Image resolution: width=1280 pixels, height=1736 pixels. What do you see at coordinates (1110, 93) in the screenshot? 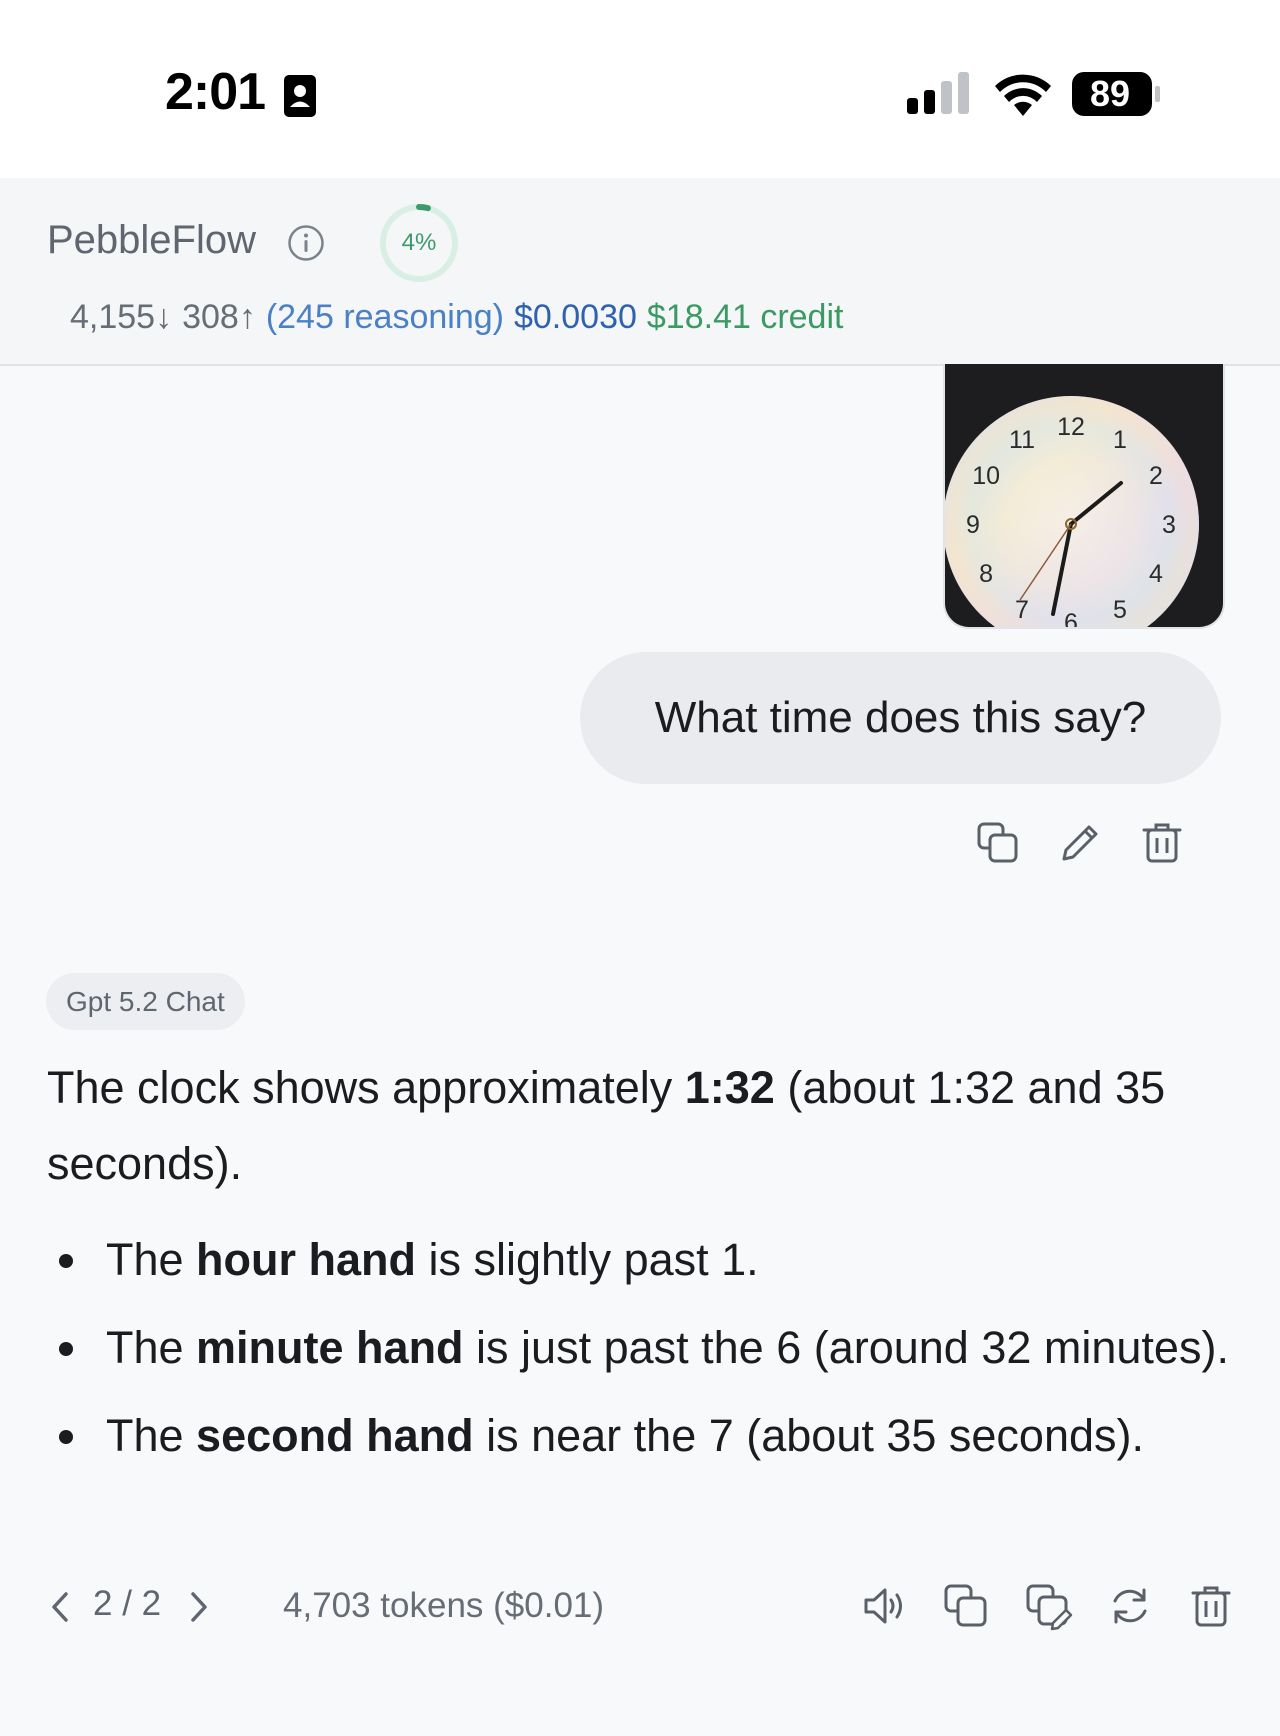
I see `battery-level: 89` at bounding box center [1110, 93].